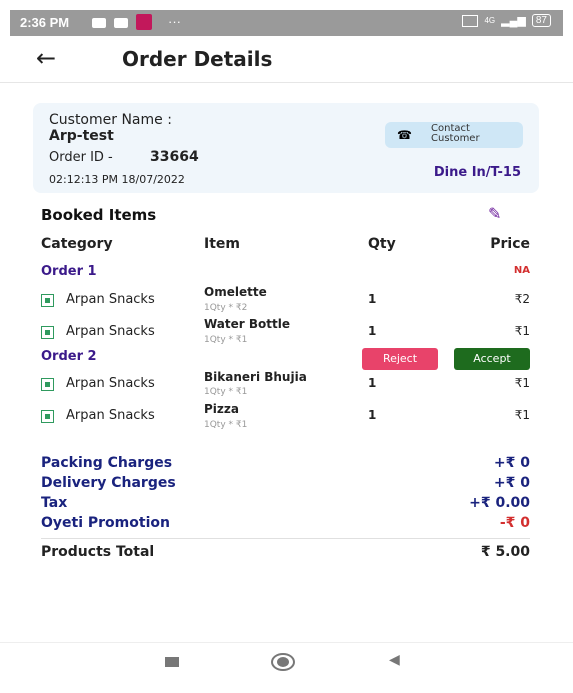  I want to click on battery-icon: 87, so click(541, 20).